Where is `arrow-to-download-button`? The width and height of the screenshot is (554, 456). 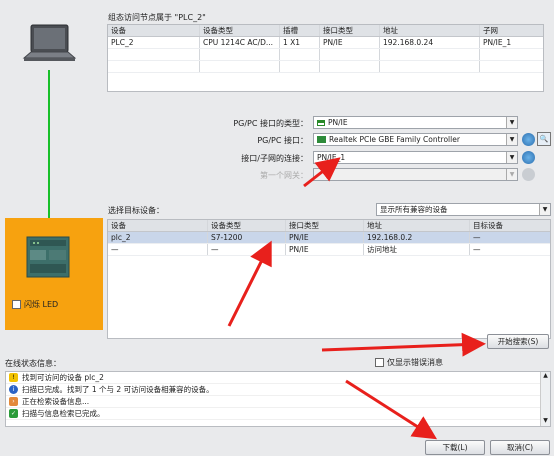 arrow-to-download-button is located at coordinates (391, 409).